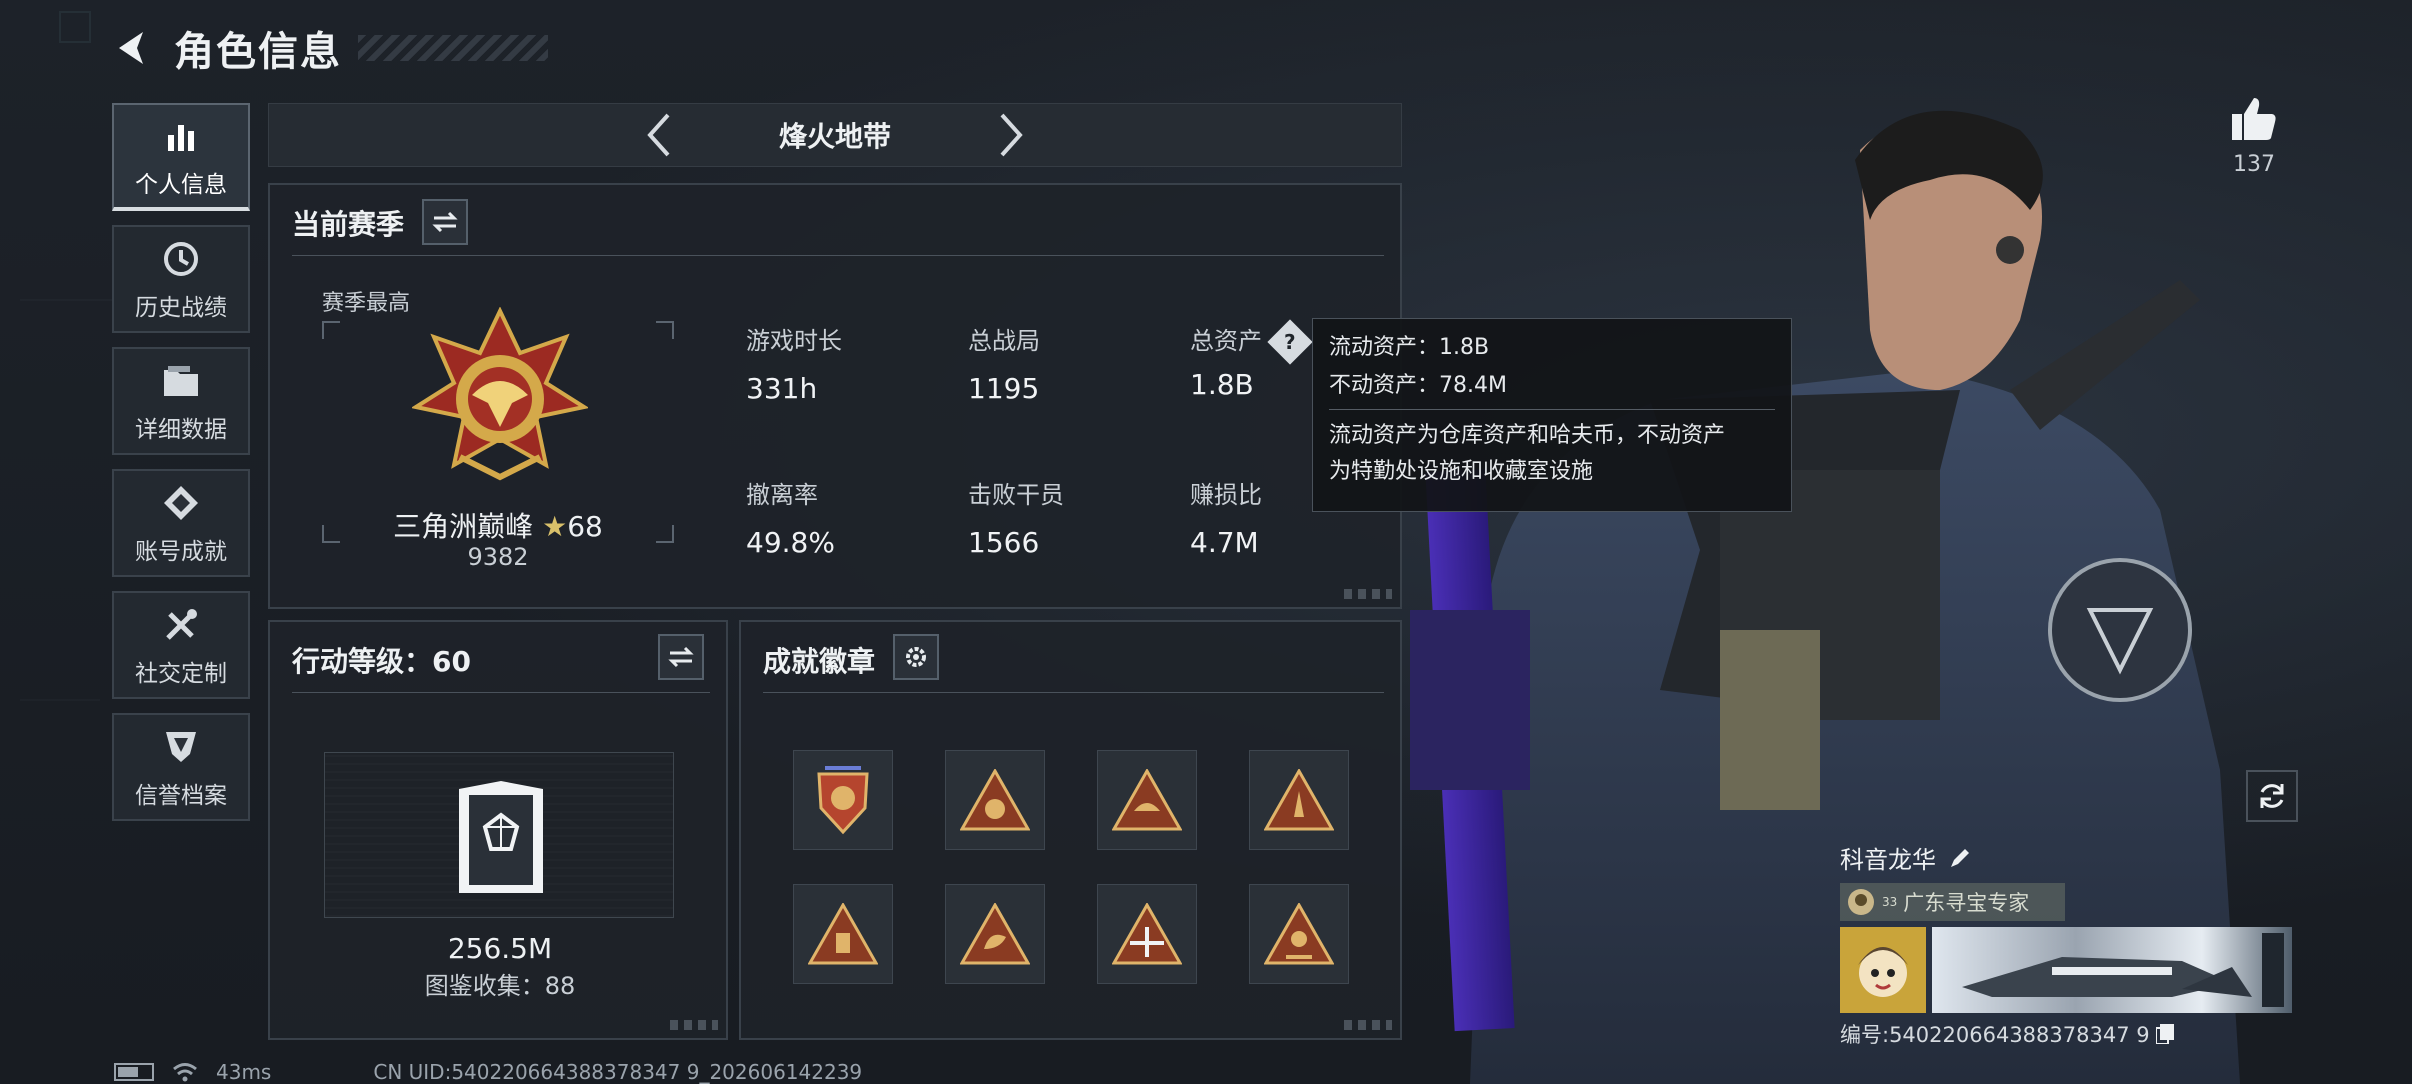  I want to click on collection-frame, so click(499, 835).